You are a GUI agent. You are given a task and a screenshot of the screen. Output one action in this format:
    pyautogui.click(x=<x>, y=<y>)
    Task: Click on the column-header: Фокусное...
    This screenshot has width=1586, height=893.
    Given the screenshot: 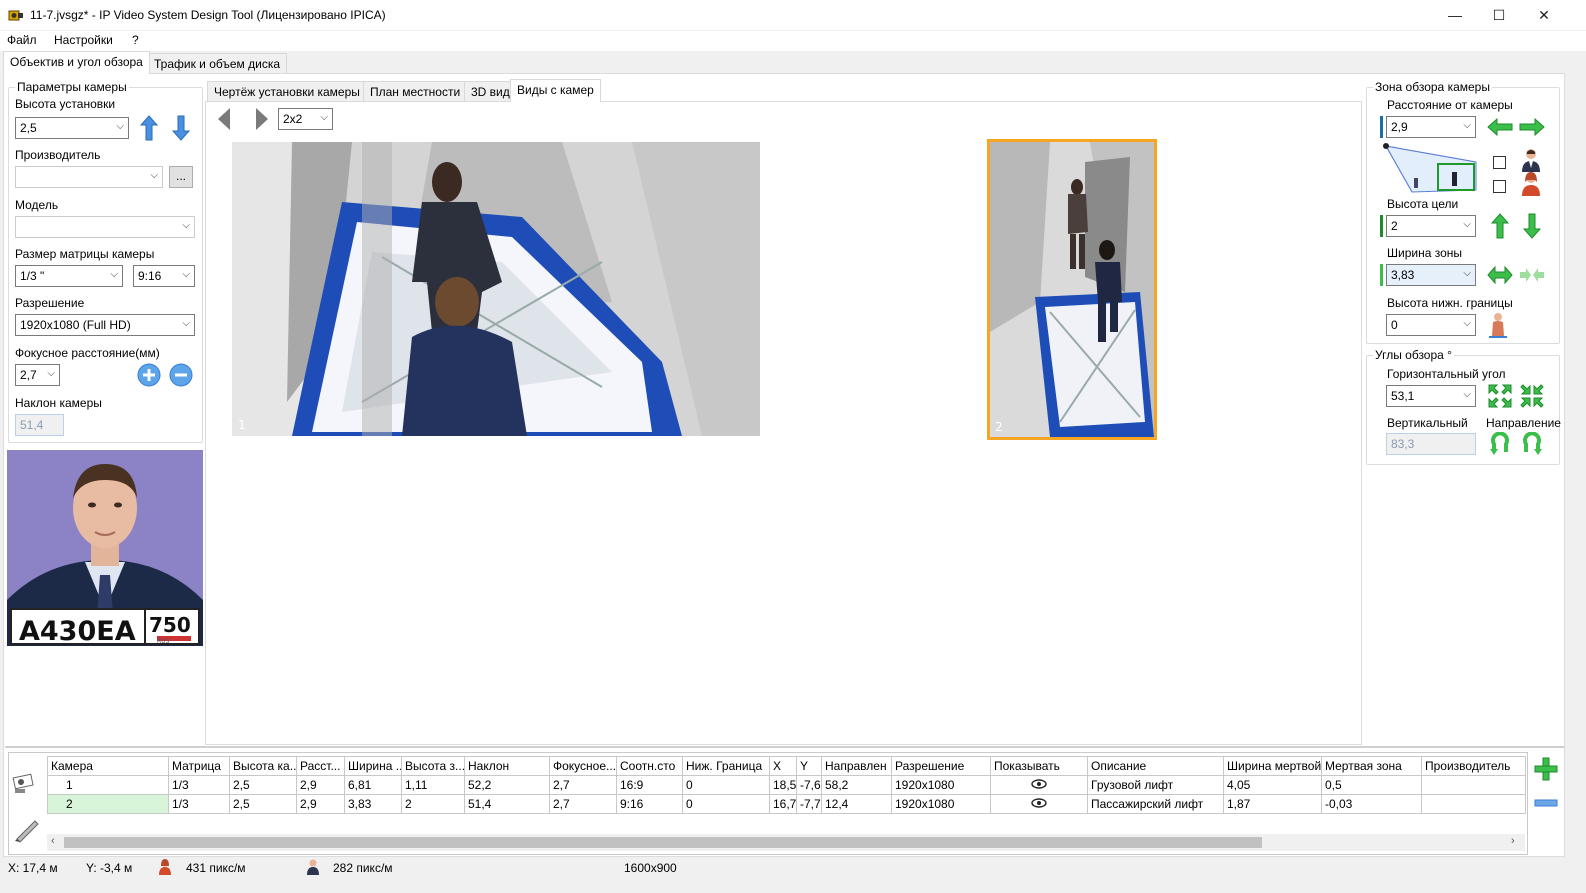 What is the action you would take?
    pyautogui.click(x=583, y=766)
    